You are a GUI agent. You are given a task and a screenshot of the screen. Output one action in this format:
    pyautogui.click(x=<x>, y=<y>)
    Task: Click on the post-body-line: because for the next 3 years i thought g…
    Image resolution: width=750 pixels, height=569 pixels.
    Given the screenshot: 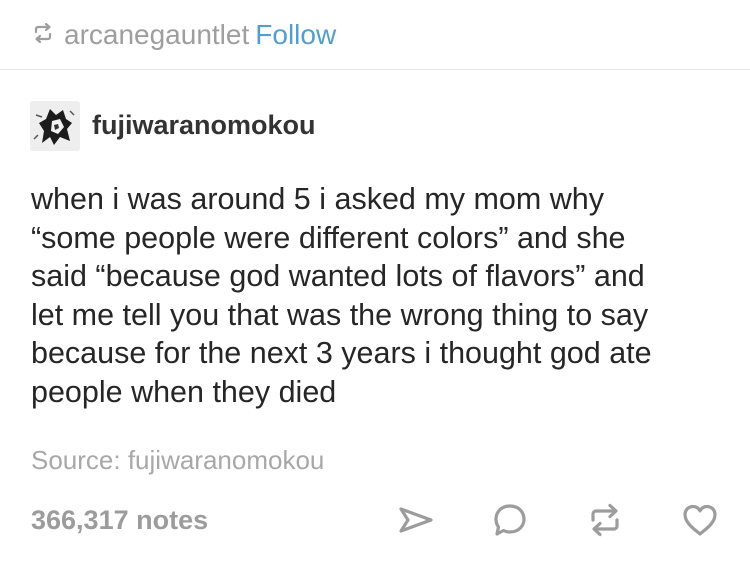 What is the action you would take?
    pyautogui.click(x=341, y=353)
    